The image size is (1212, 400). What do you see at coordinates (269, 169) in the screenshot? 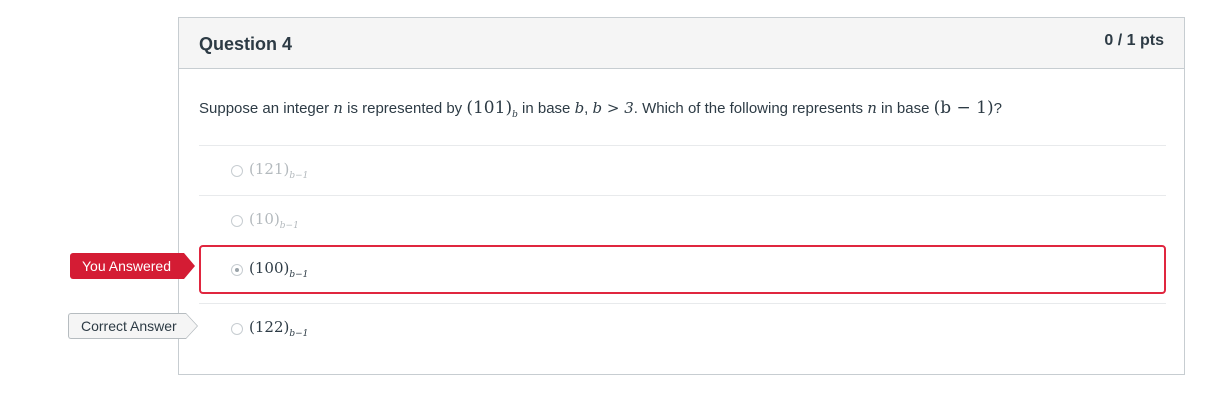
I see `answer-value: (121)` at bounding box center [269, 169].